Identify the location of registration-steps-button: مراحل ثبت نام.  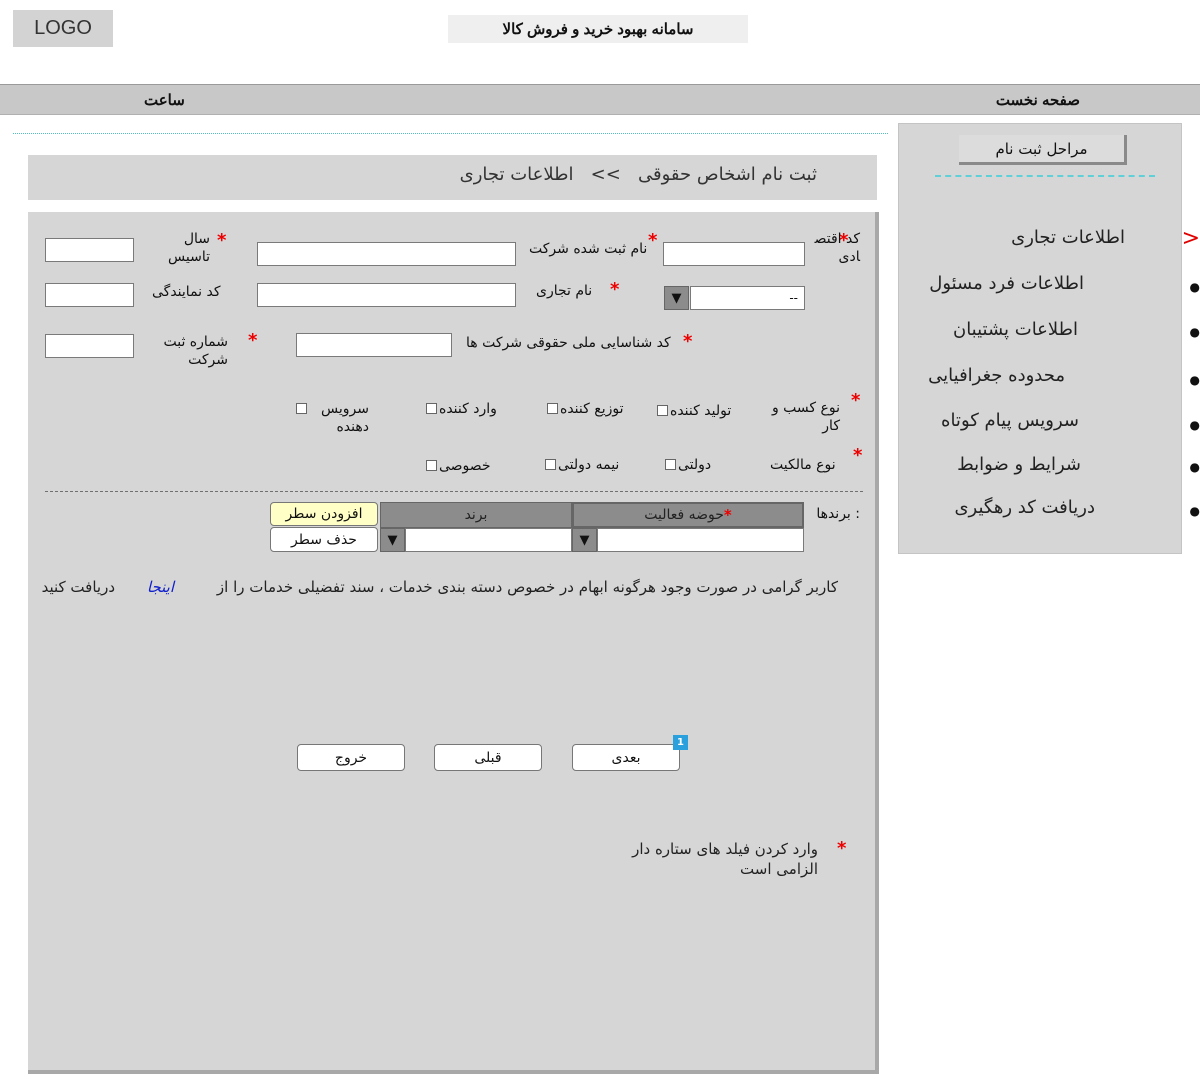
(1043, 150).